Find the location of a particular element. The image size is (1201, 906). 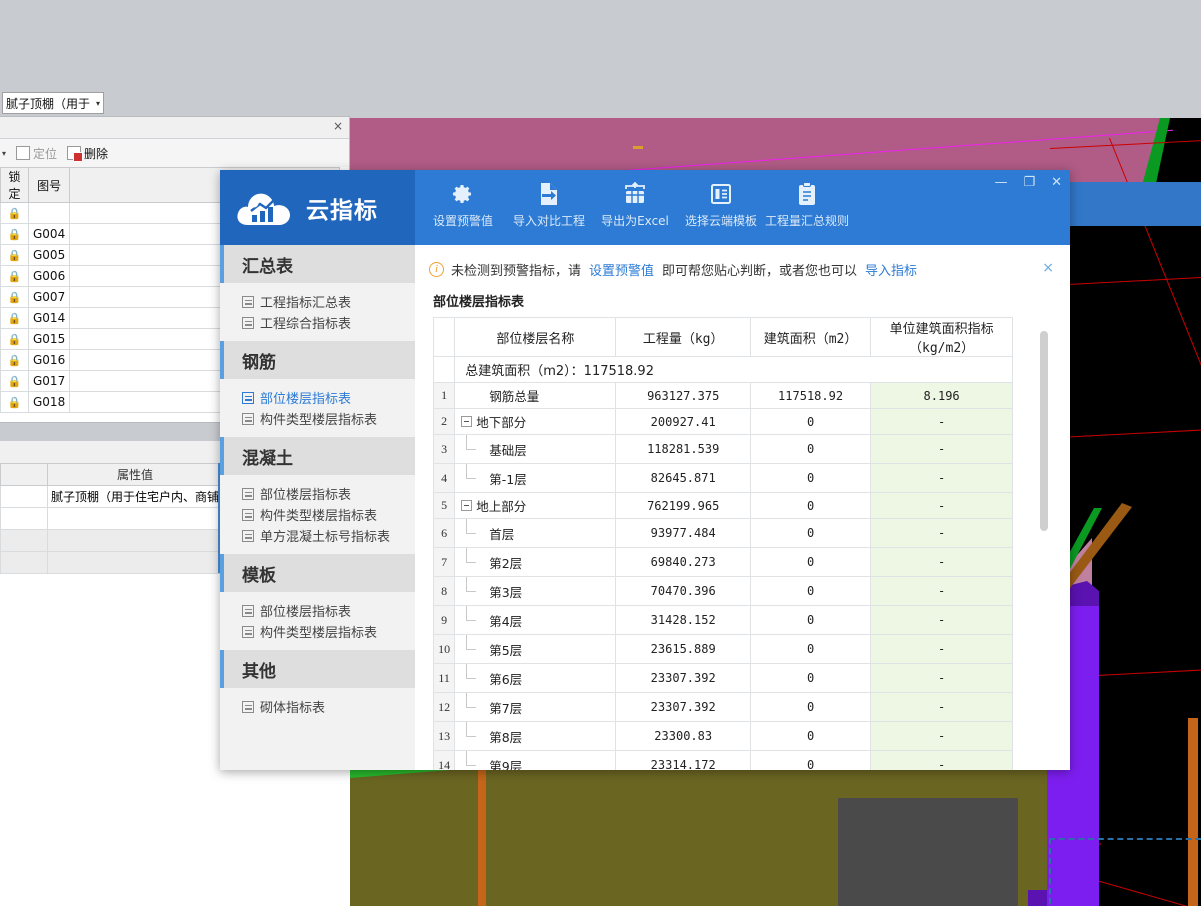

drawing-number-cell: G004 is located at coordinates (49, 234).